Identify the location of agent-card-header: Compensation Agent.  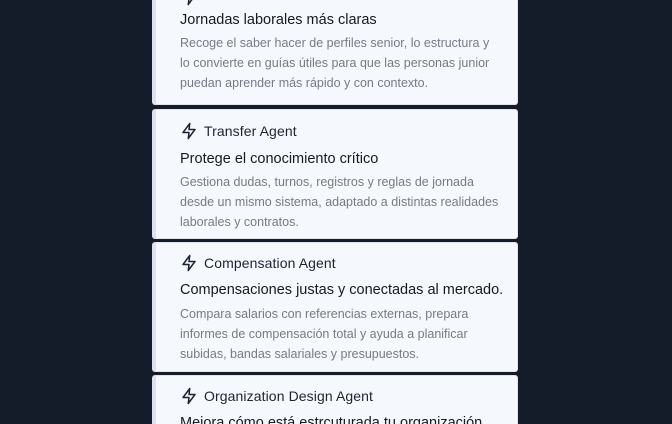
(258, 263).